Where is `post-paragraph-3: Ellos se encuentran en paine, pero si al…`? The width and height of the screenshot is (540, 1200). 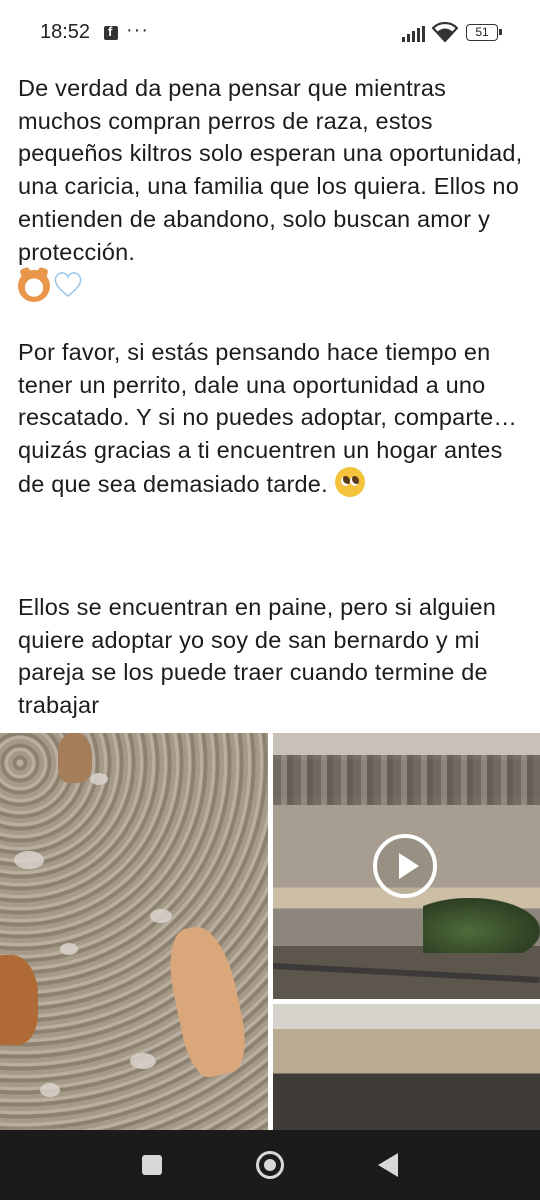 post-paragraph-3: Ellos se encuentran en paine, pero si al… is located at coordinates (270, 656).